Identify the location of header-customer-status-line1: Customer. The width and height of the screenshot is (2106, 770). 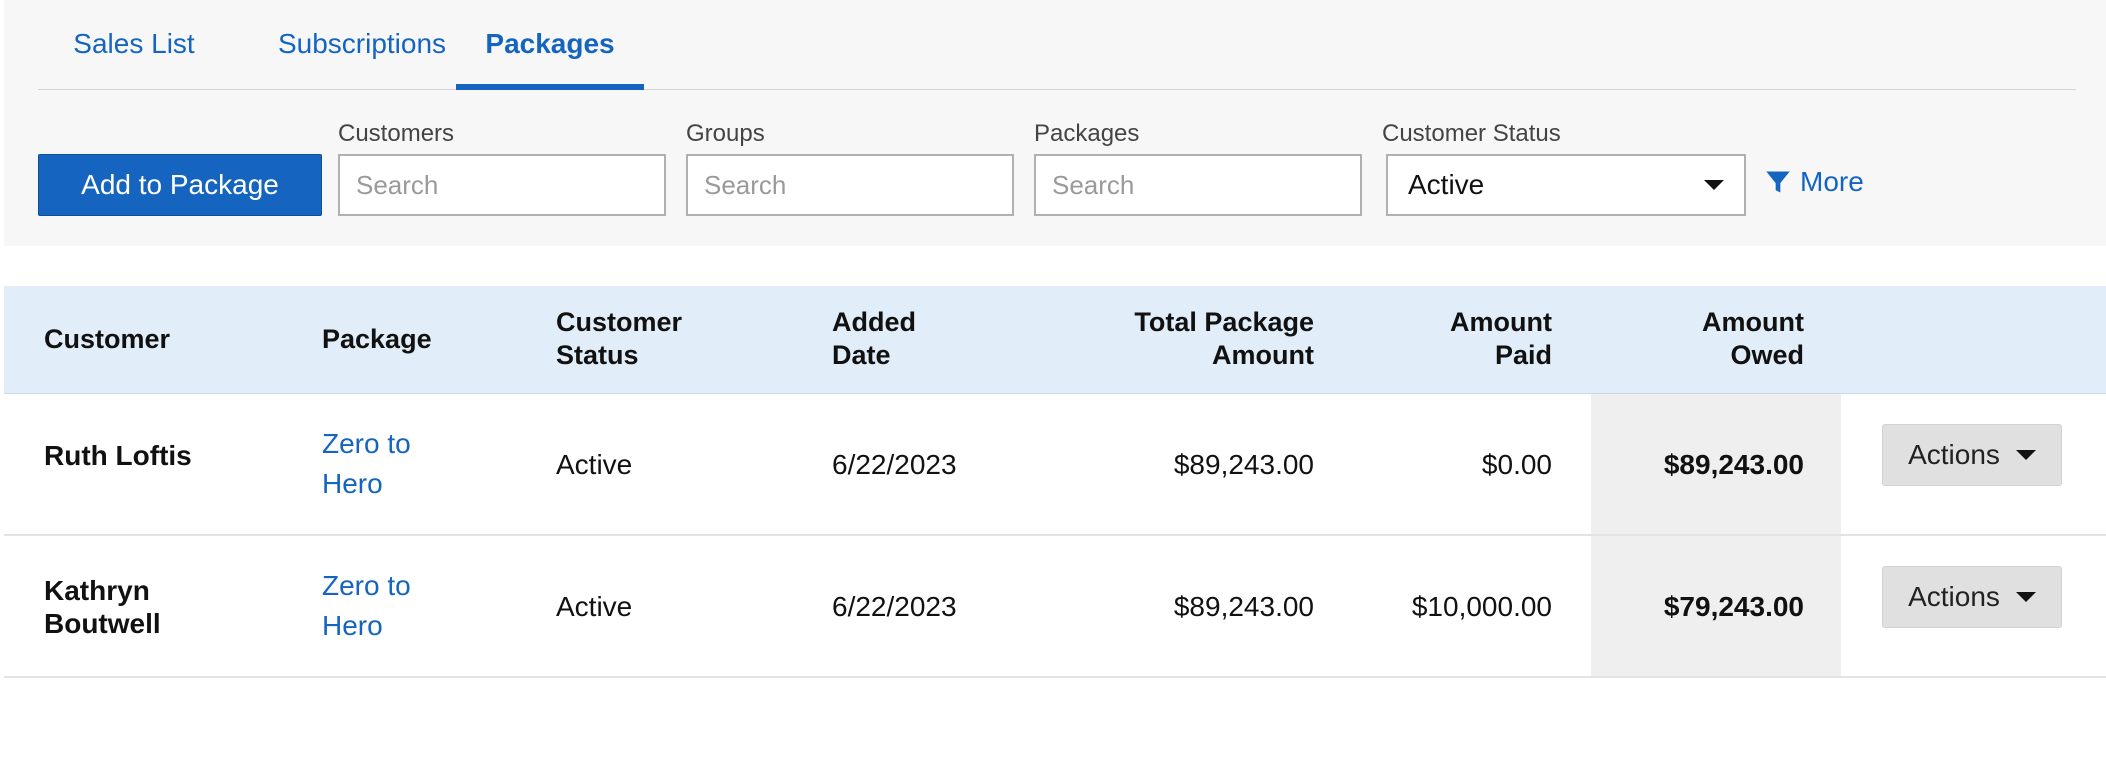
(619, 322).